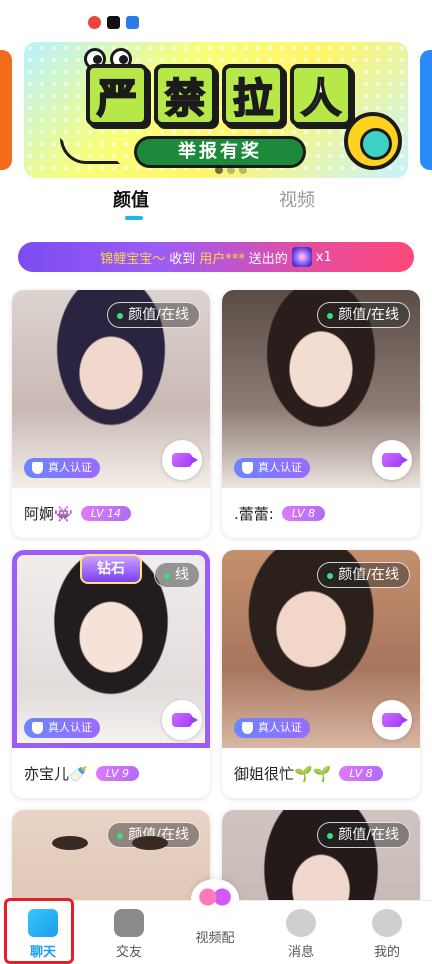 This screenshot has width=432, height=964. What do you see at coordinates (94, 22) in the screenshot?
I see `weibo-icon` at bounding box center [94, 22].